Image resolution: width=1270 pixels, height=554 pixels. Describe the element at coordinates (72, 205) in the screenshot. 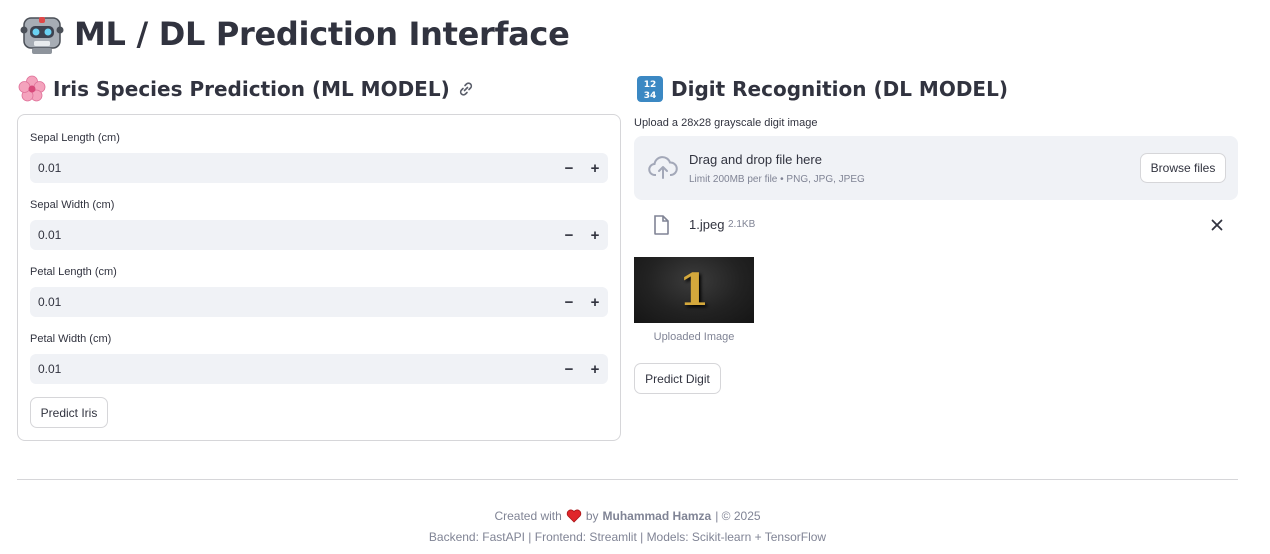

I see `field-label: Sepal Width (cm)` at that location.